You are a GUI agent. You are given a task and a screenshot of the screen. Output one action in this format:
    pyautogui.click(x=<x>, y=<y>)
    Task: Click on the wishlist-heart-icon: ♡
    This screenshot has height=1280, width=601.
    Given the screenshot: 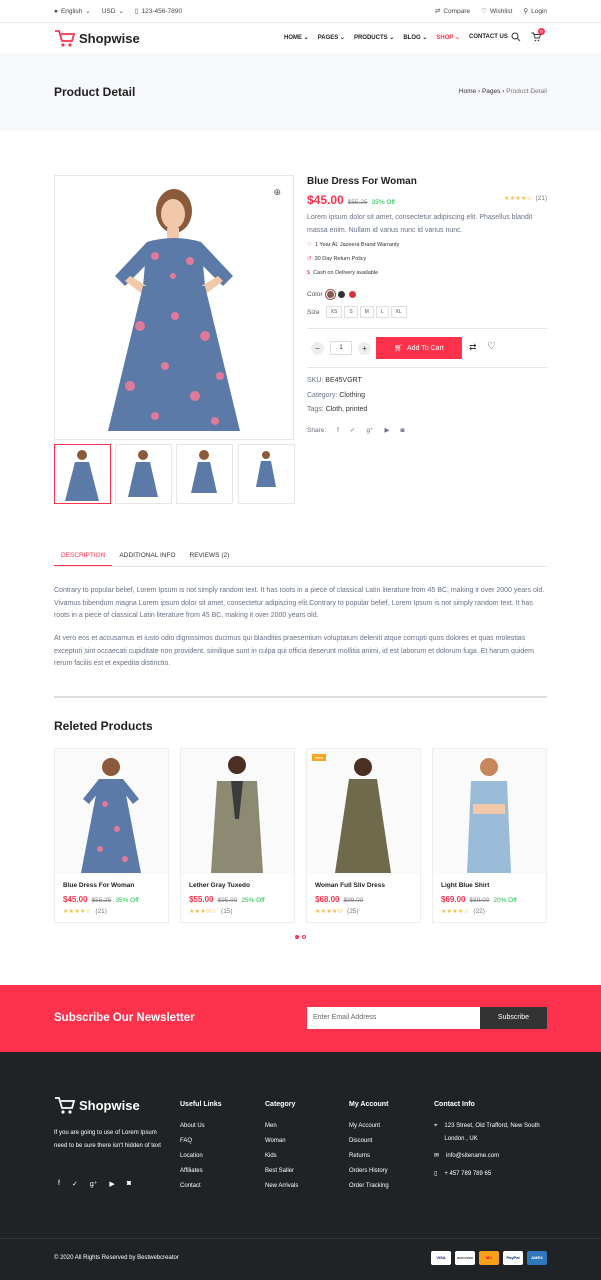 What is the action you would take?
    pyautogui.click(x=491, y=346)
    